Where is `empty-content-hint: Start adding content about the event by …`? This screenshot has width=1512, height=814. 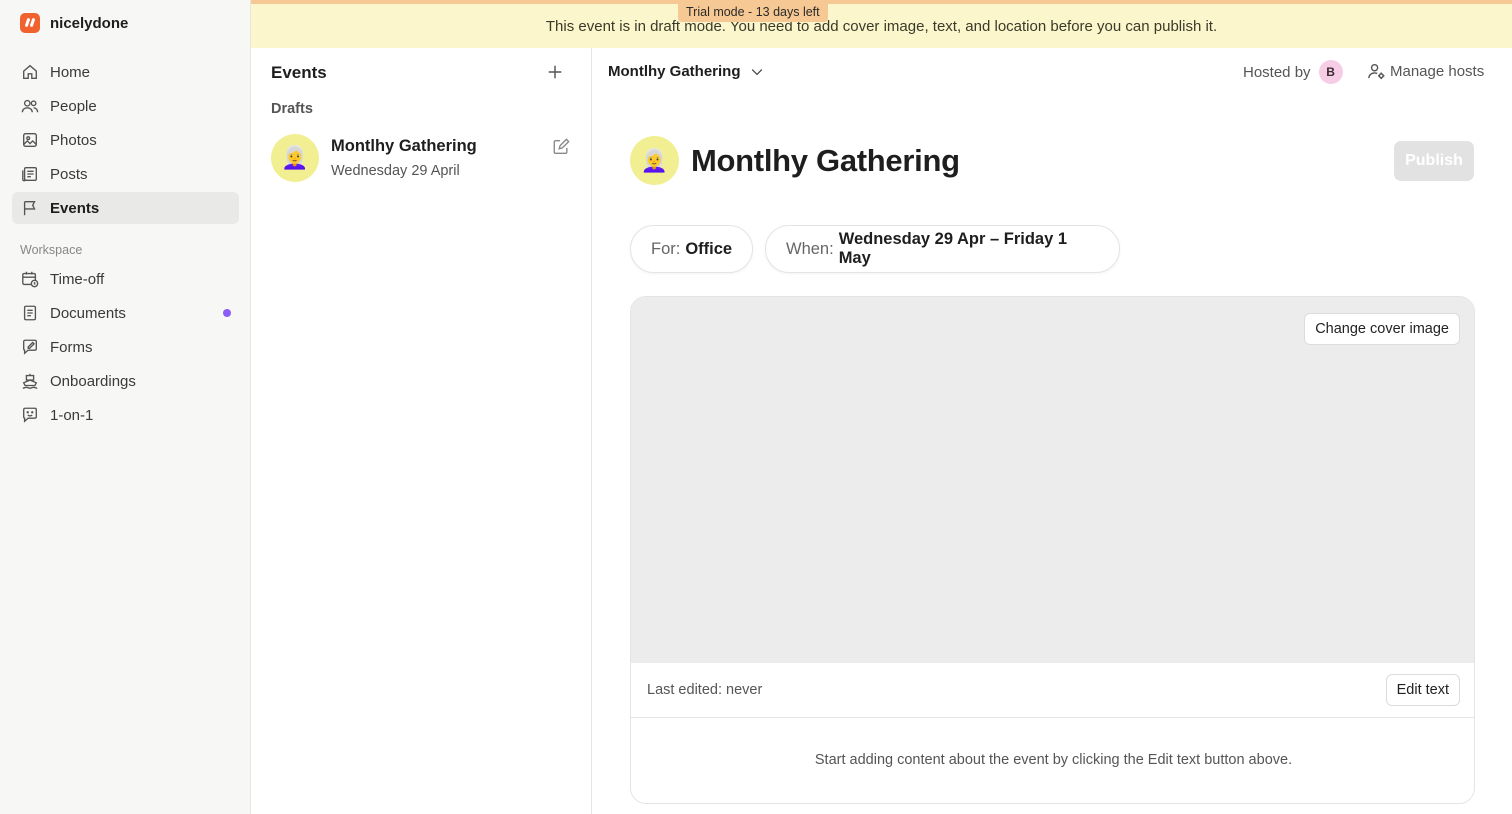 empty-content-hint: Start adding content about the event by … is located at coordinates (1053, 760).